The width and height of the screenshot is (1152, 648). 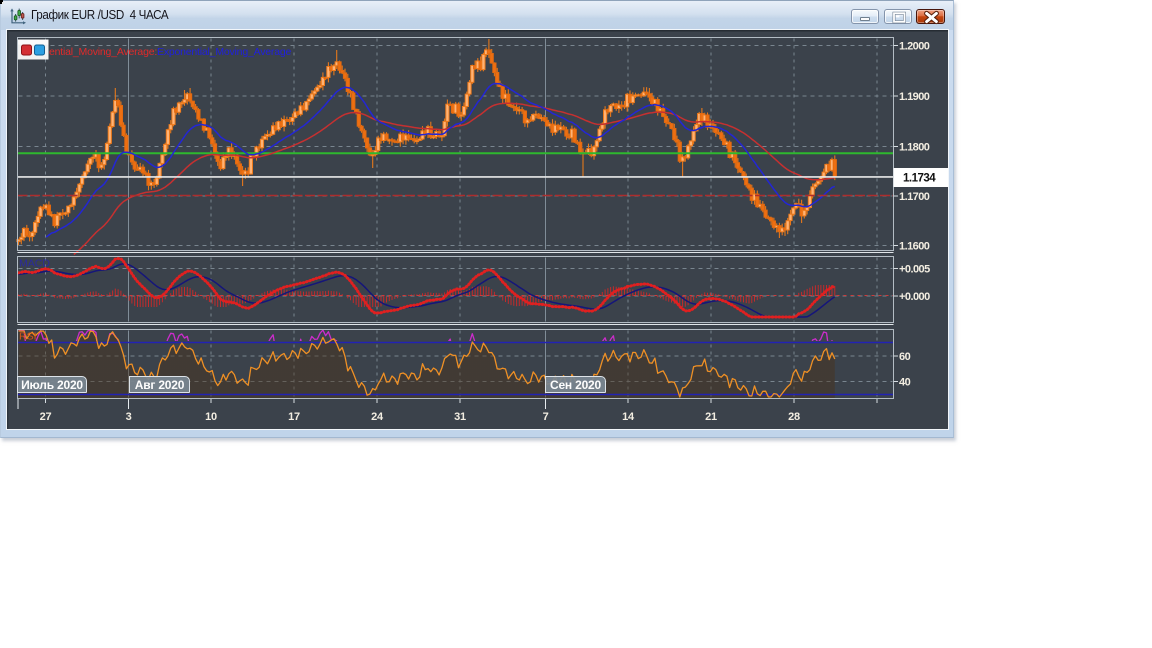 What do you see at coordinates (914, 246) in the screenshot?
I see `svg-text: 1.1600` at bounding box center [914, 246].